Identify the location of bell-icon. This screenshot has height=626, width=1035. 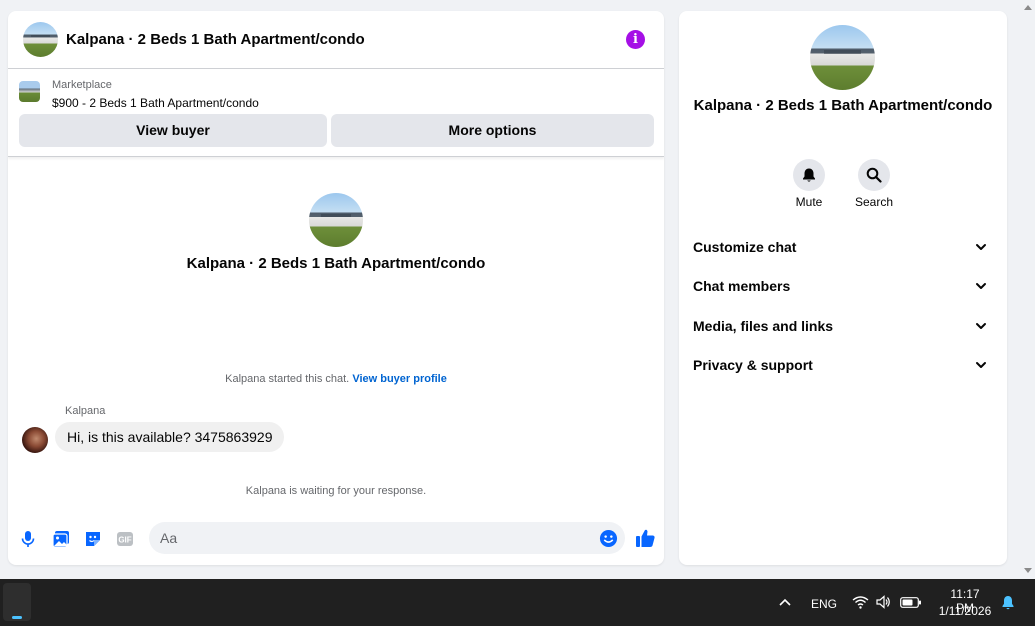
(809, 175).